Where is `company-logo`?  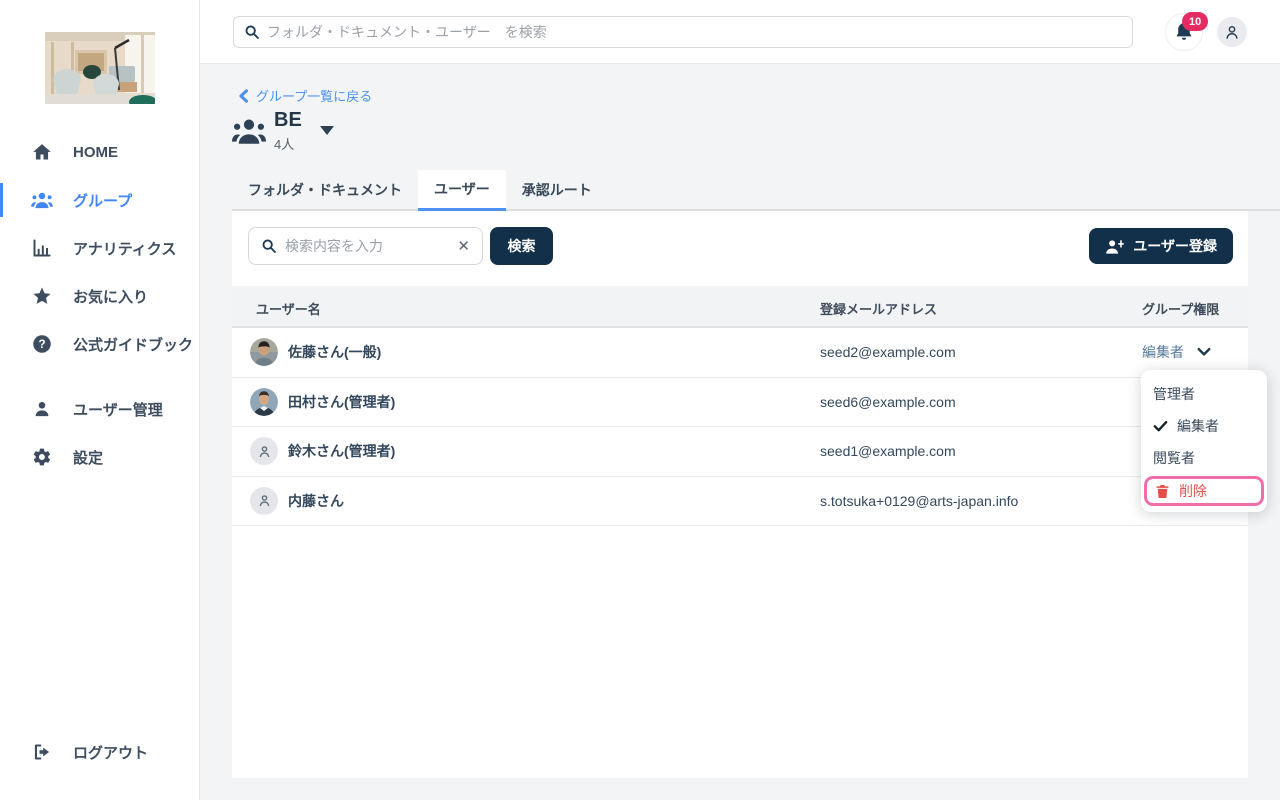 company-logo is located at coordinates (100, 68).